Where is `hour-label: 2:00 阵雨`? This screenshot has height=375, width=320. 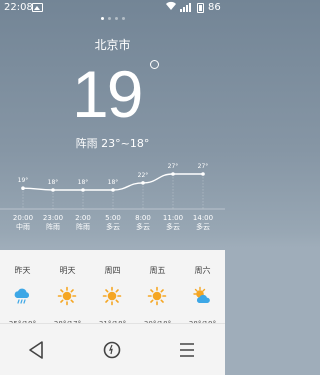
hour-label: 2:00 阵雨 is located at coordinates (83, 223).